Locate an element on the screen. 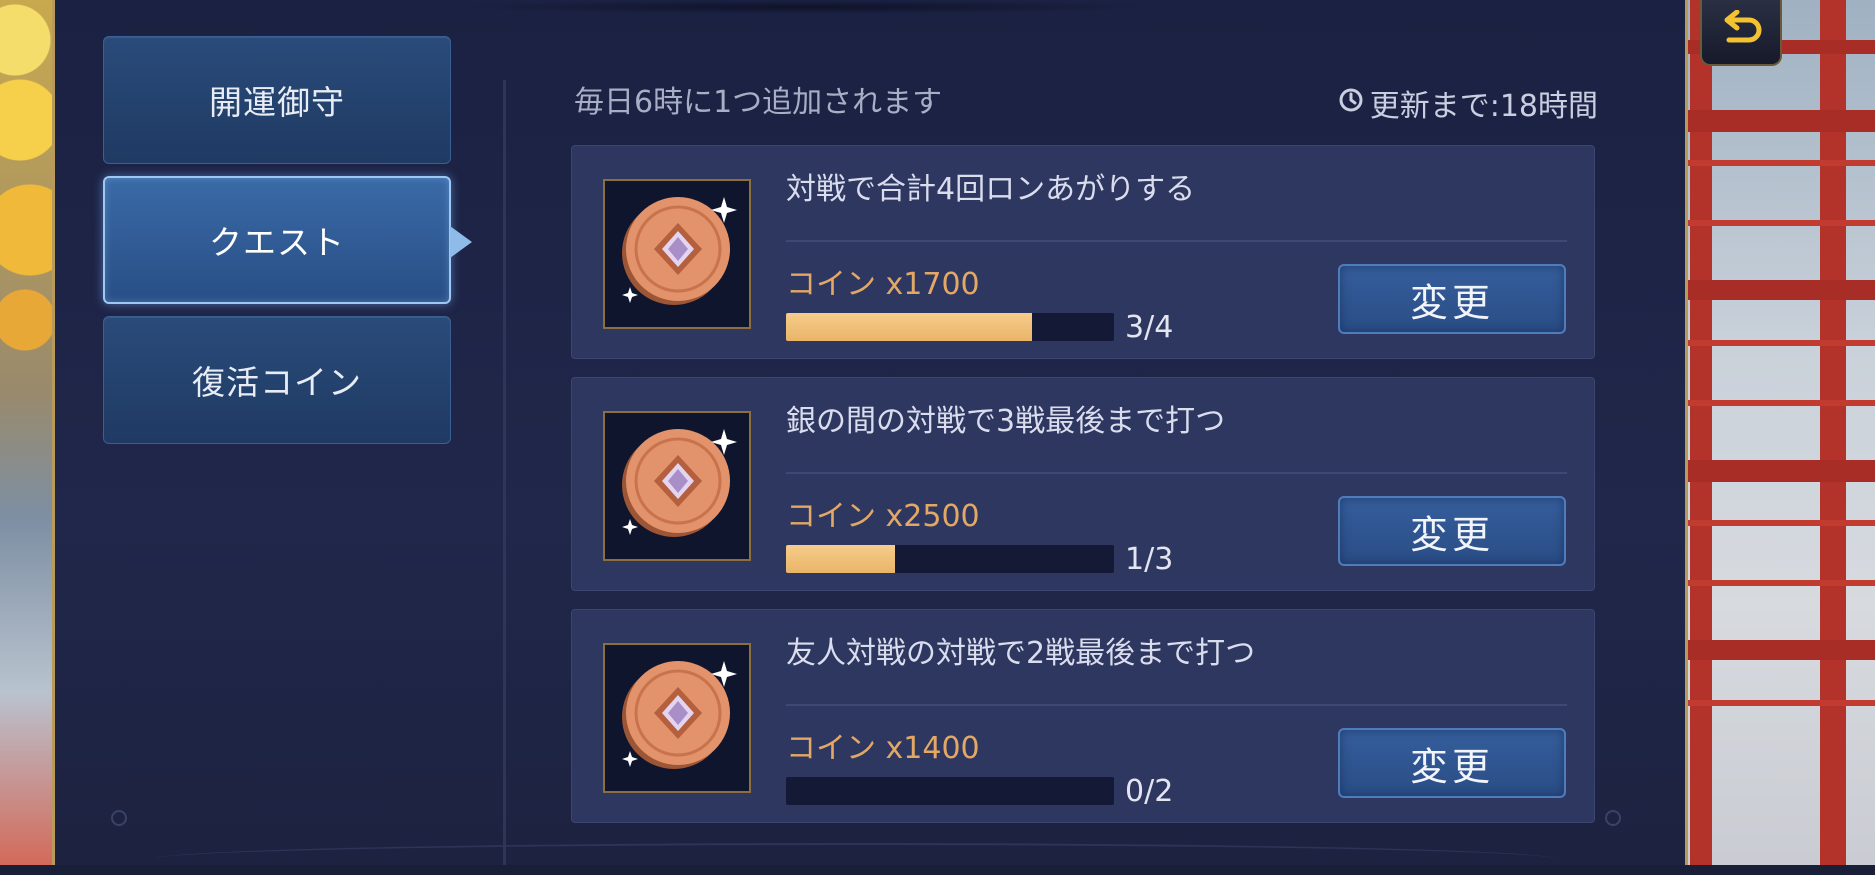  quest-reward: コイン x1400 is located at coordinates (883, 748).